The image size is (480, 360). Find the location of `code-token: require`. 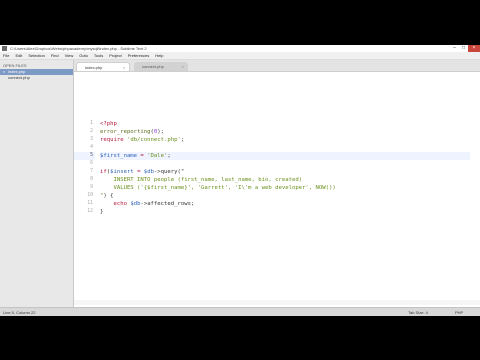

code-token: require is located at coordinates (112, 140).